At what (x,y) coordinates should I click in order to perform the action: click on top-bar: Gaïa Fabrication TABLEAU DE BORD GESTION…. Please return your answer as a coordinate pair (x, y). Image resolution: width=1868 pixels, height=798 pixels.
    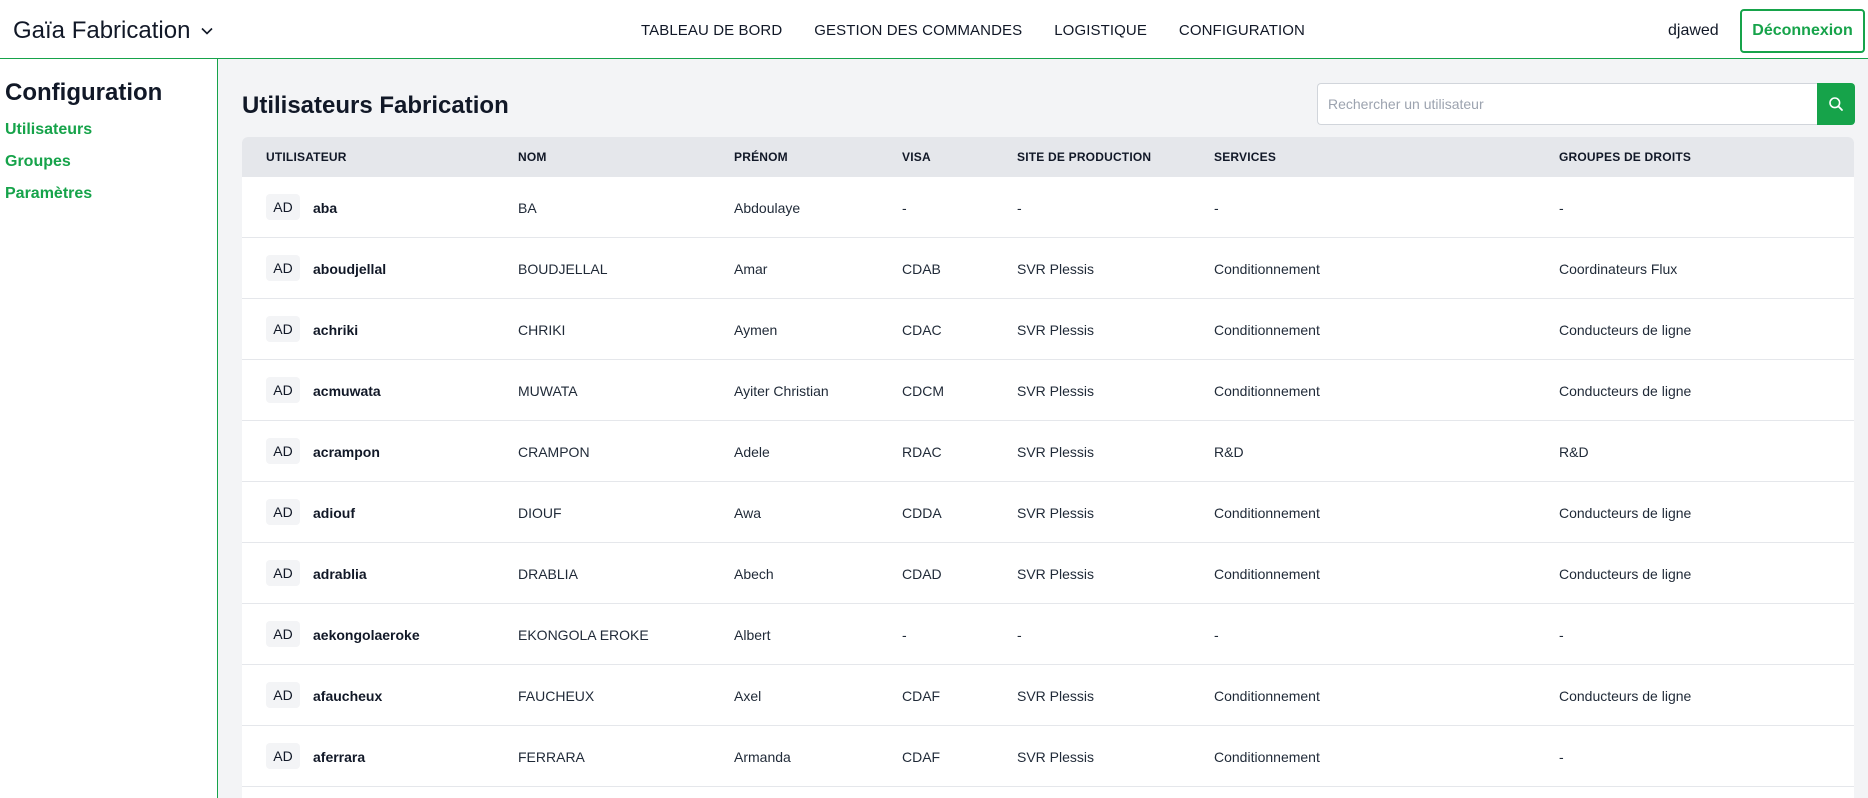
    Looking at the image, I should click on (934, 29).